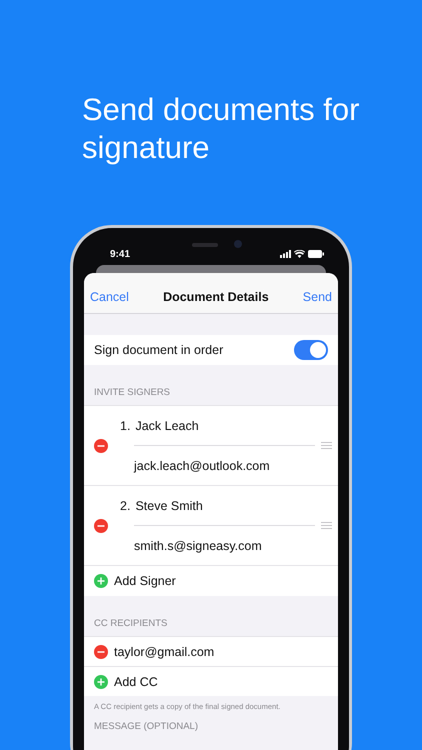 This screenshot has height=750, width=422. What do you see at coordinates (169, 505) in the screenshot?
I see `signer-name: Steve Smith` at bounding box center [169, 505].